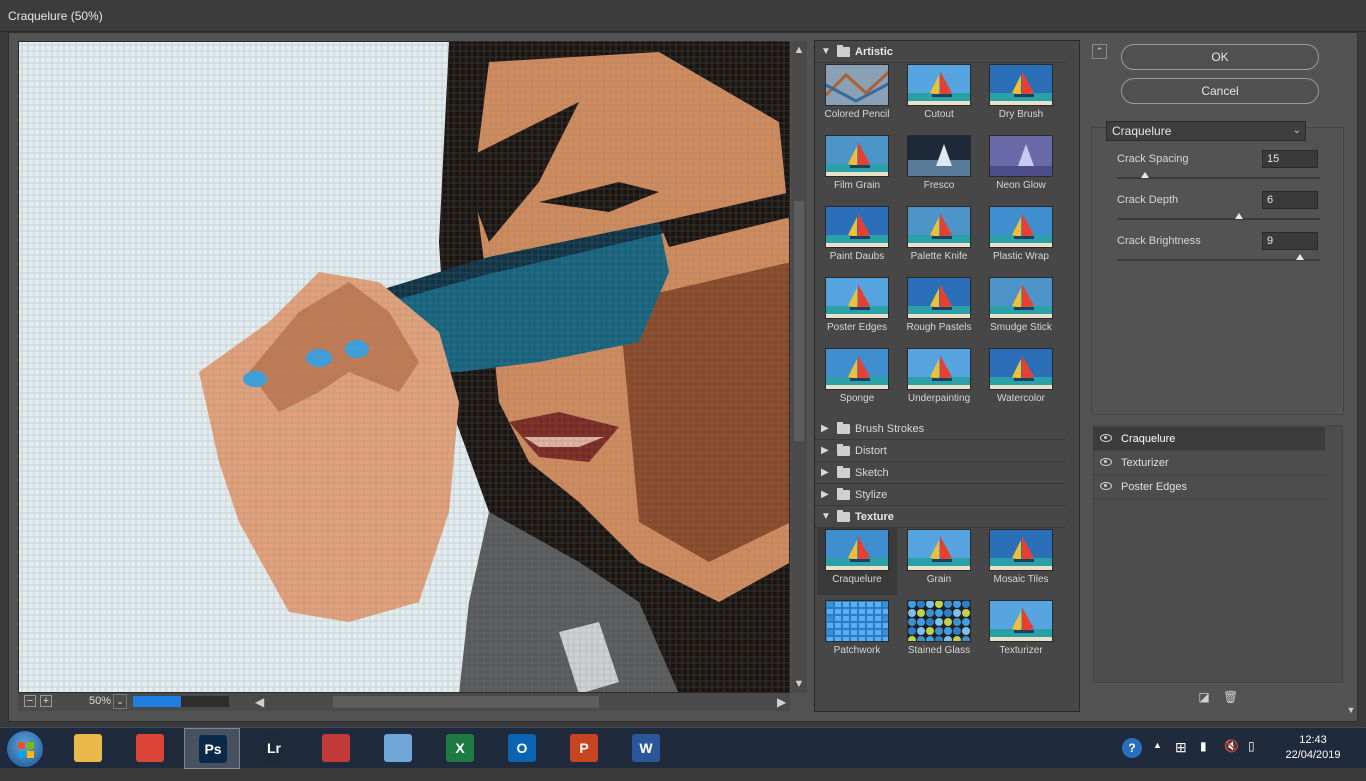 The width and height of the screenshot is (1366, 781). What do you see at coordinates (826, 516) in the screenshot?
I see `expanded-triangle-icon: ▼` at bounding box center [826, 516].